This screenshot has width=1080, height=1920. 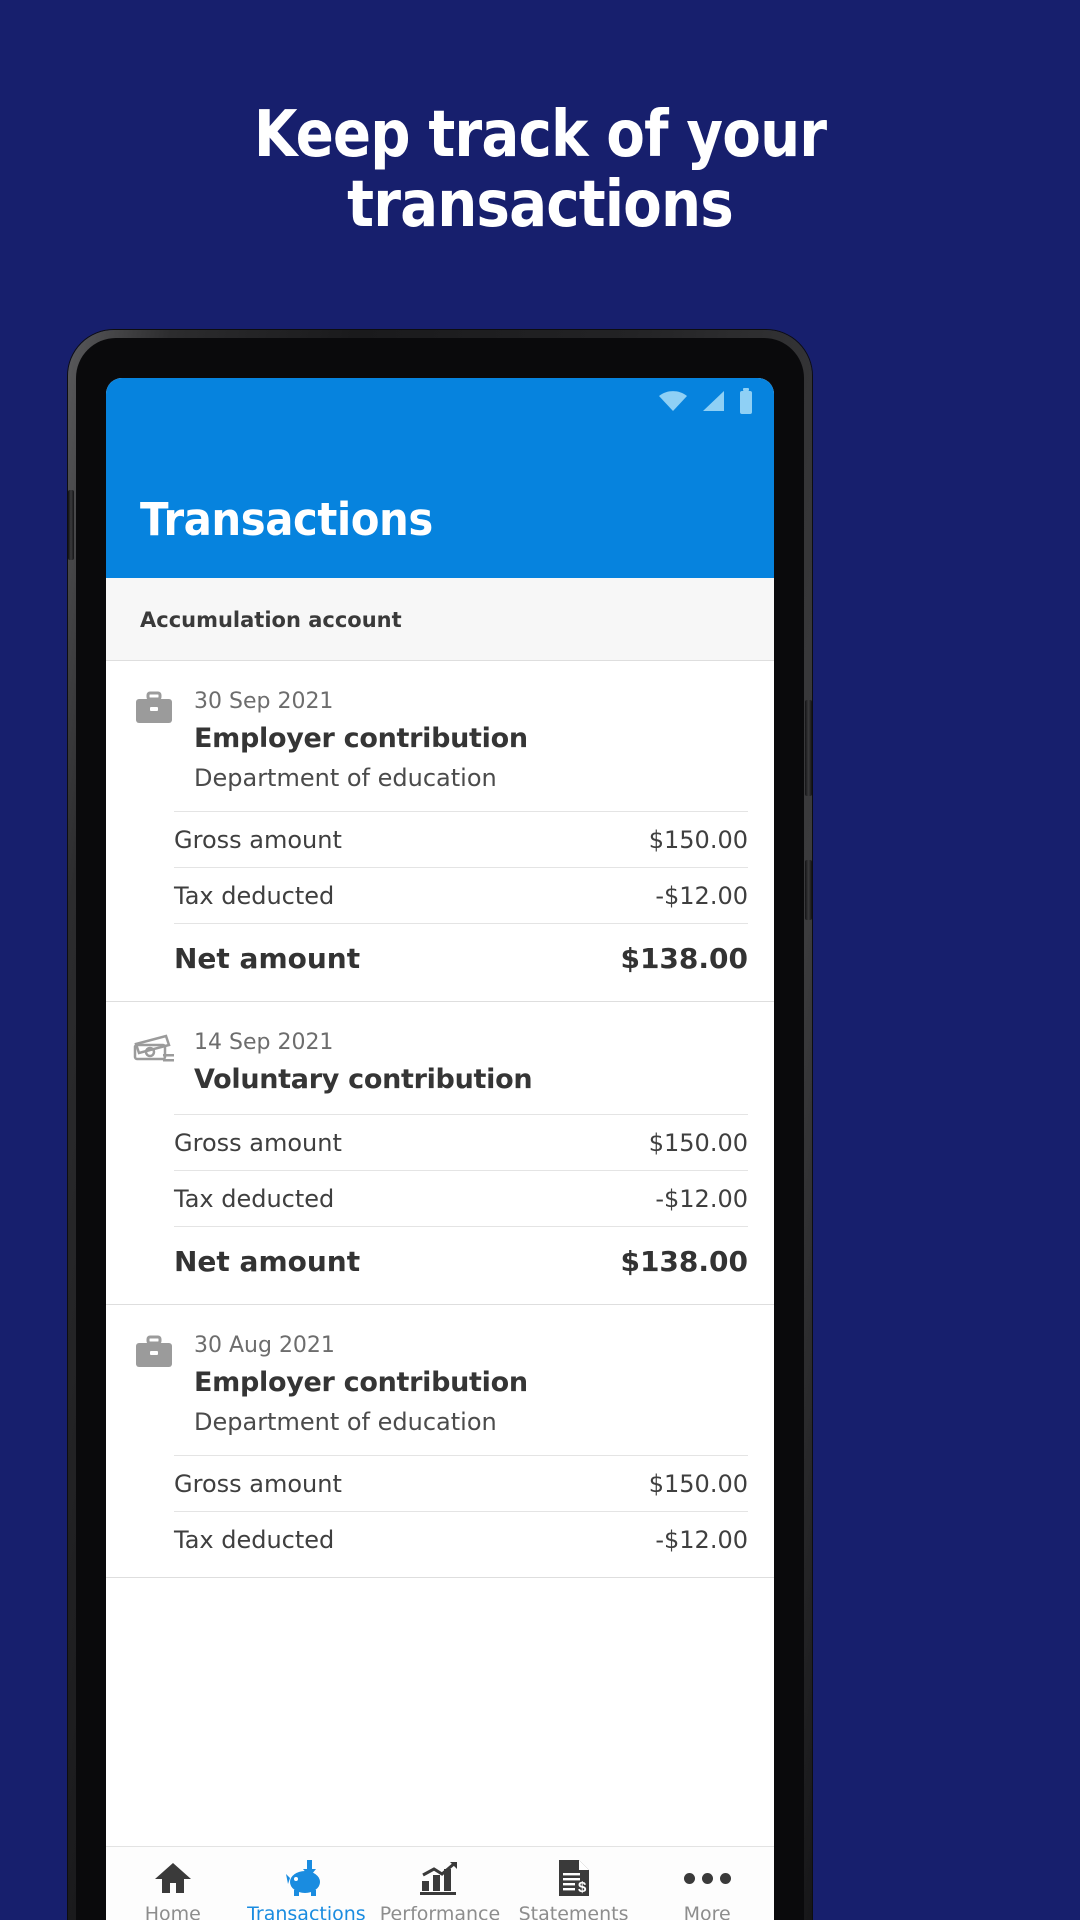 I want to click on promo-headline-line2: transactions, so click(x=540, y=205).